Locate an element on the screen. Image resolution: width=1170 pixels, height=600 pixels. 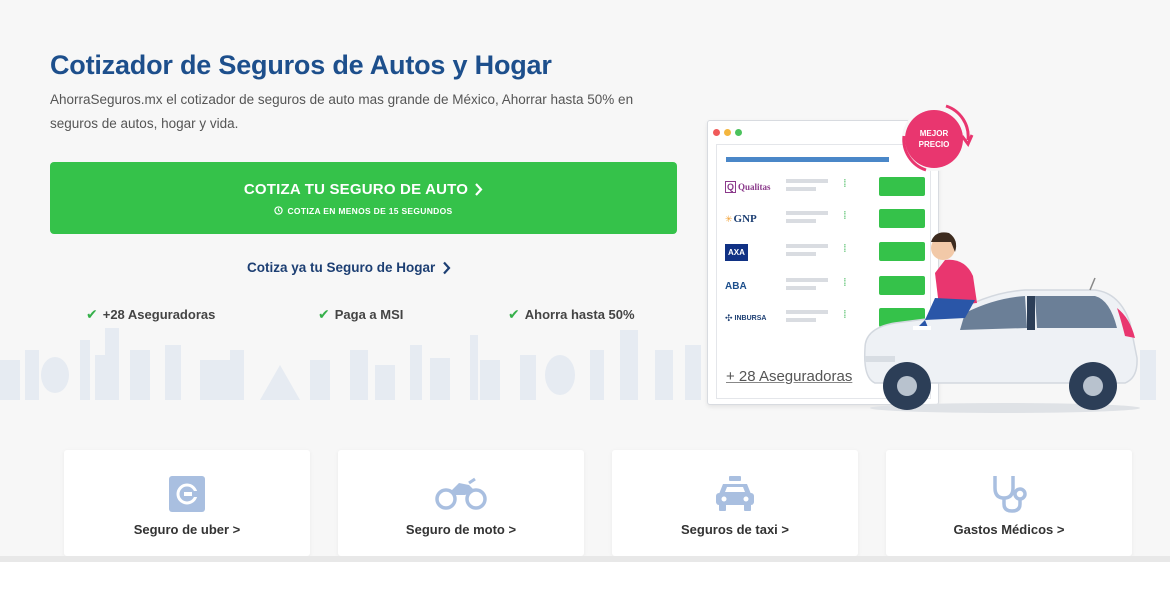
window-dot-green is located at coordinates (738, 132).